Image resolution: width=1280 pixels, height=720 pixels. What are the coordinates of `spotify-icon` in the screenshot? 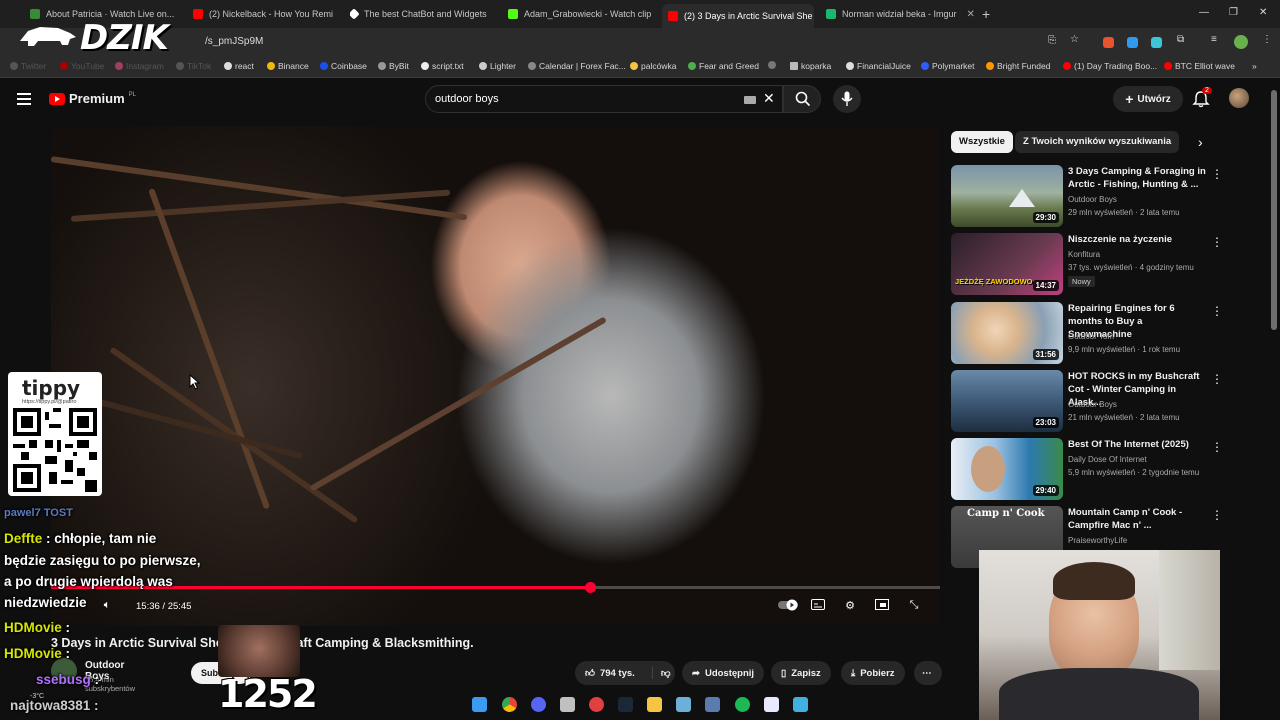 It's located at (742, 704).